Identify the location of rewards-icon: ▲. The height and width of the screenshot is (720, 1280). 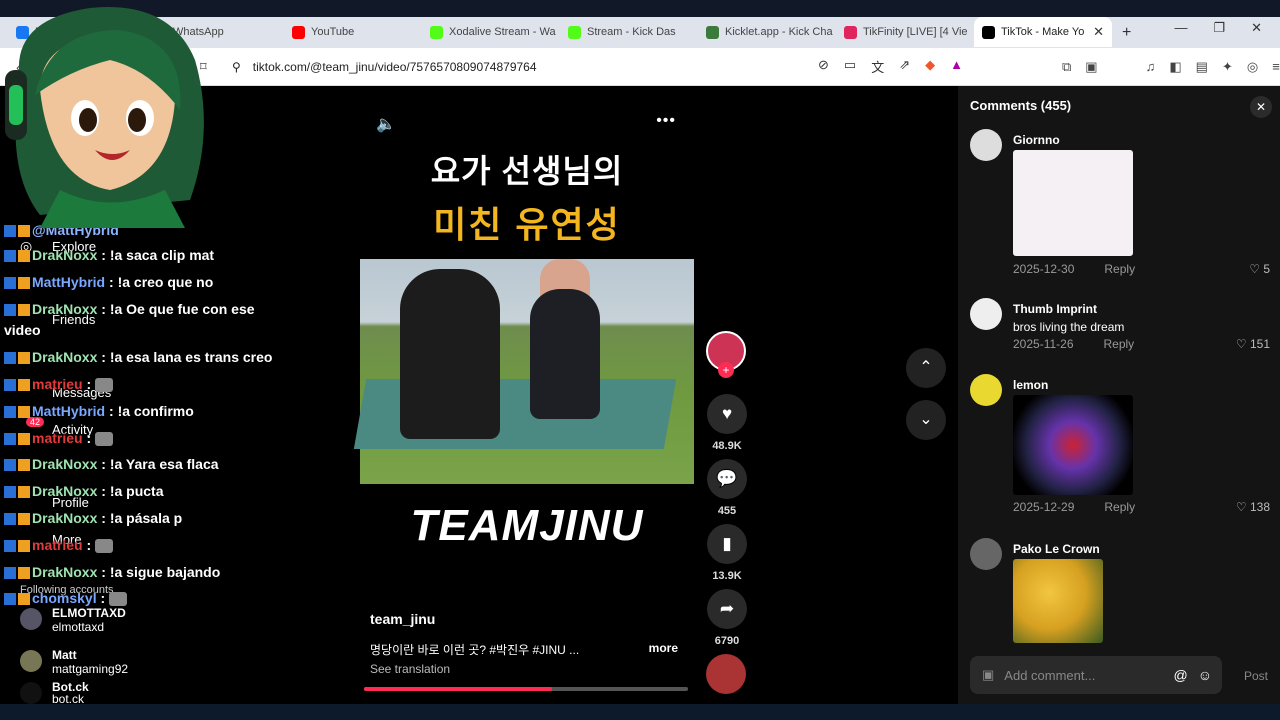
(956, 66).